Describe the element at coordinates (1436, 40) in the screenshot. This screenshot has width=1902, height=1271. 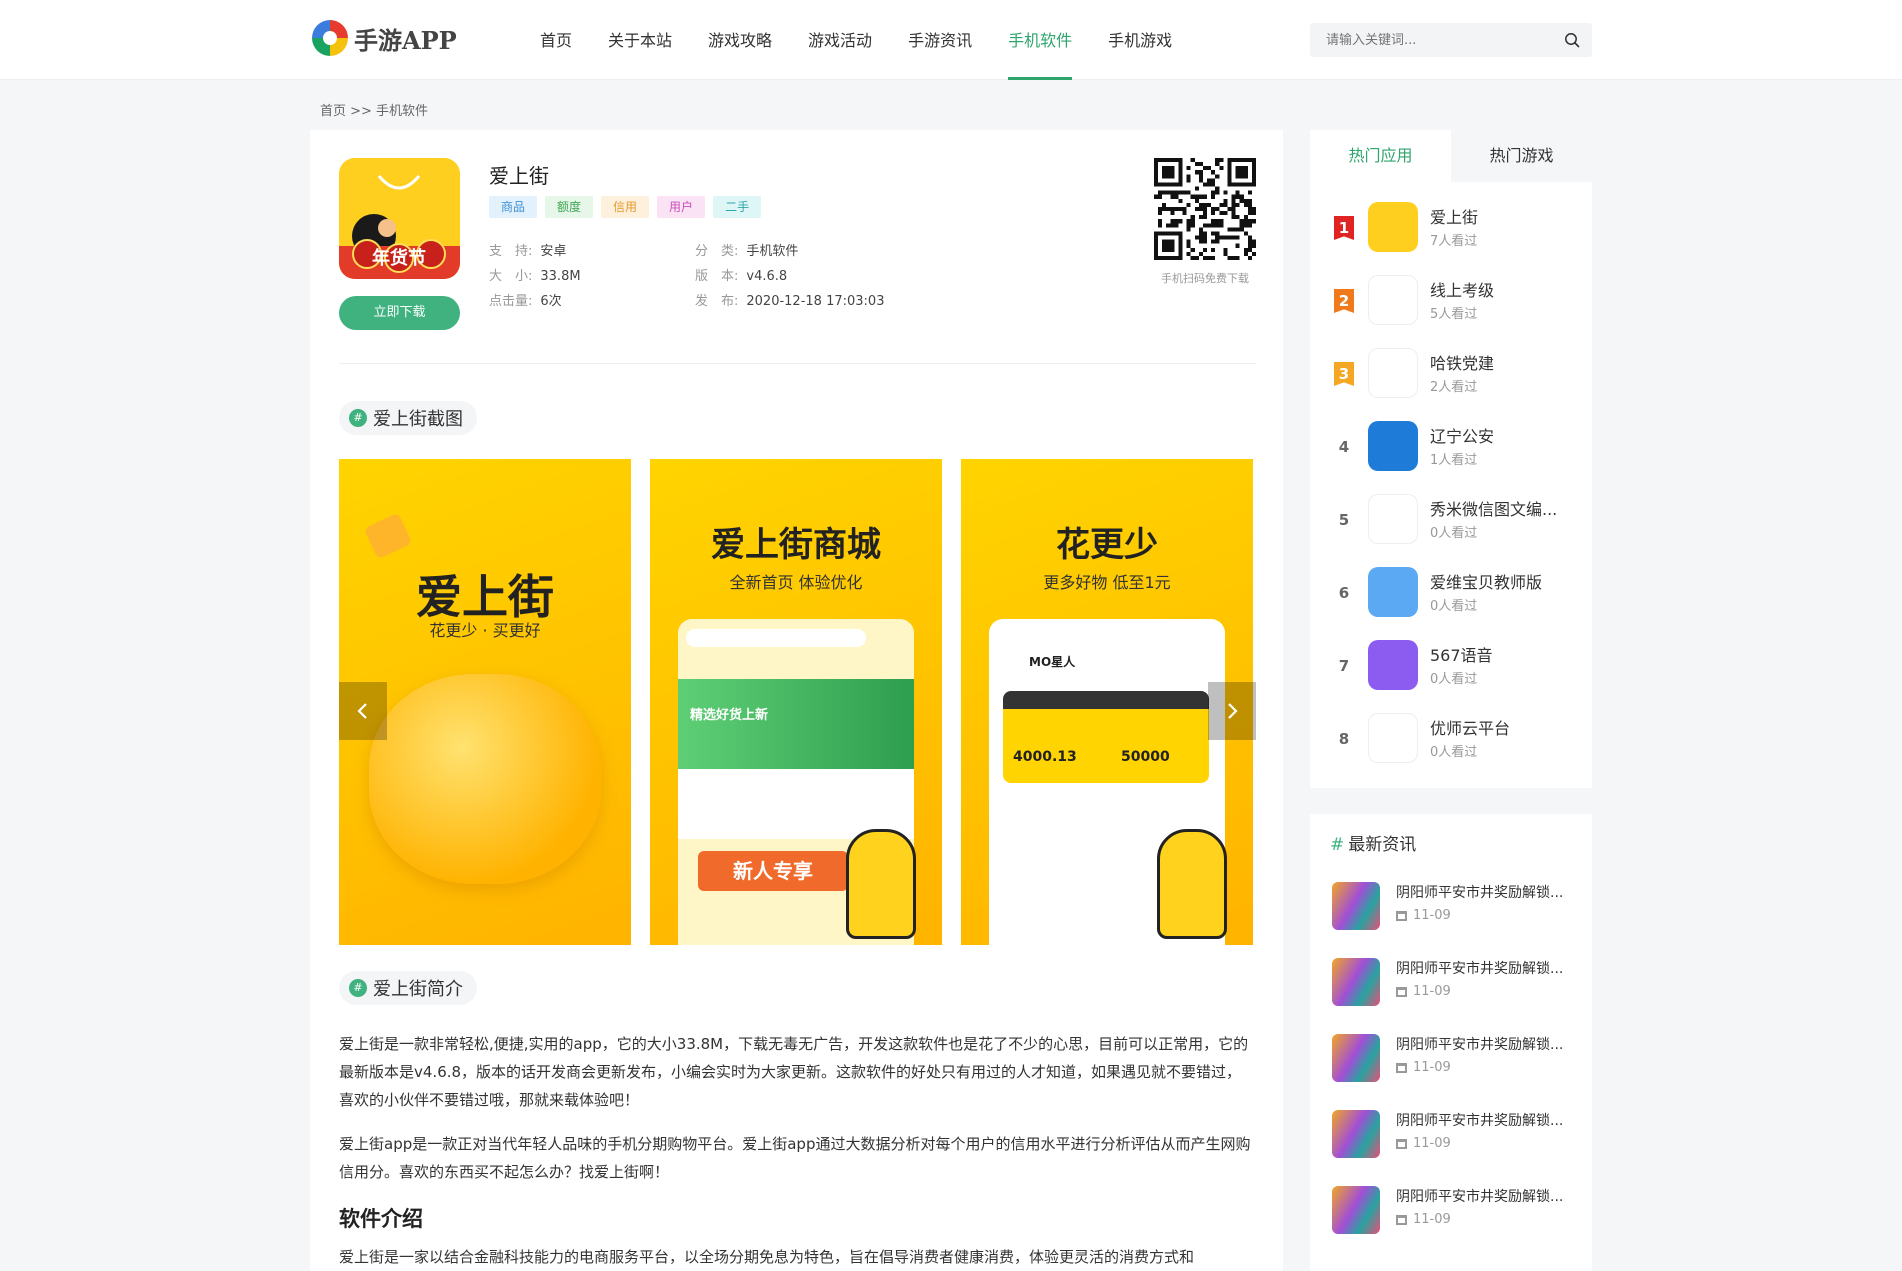
I see `search-input` at that location.